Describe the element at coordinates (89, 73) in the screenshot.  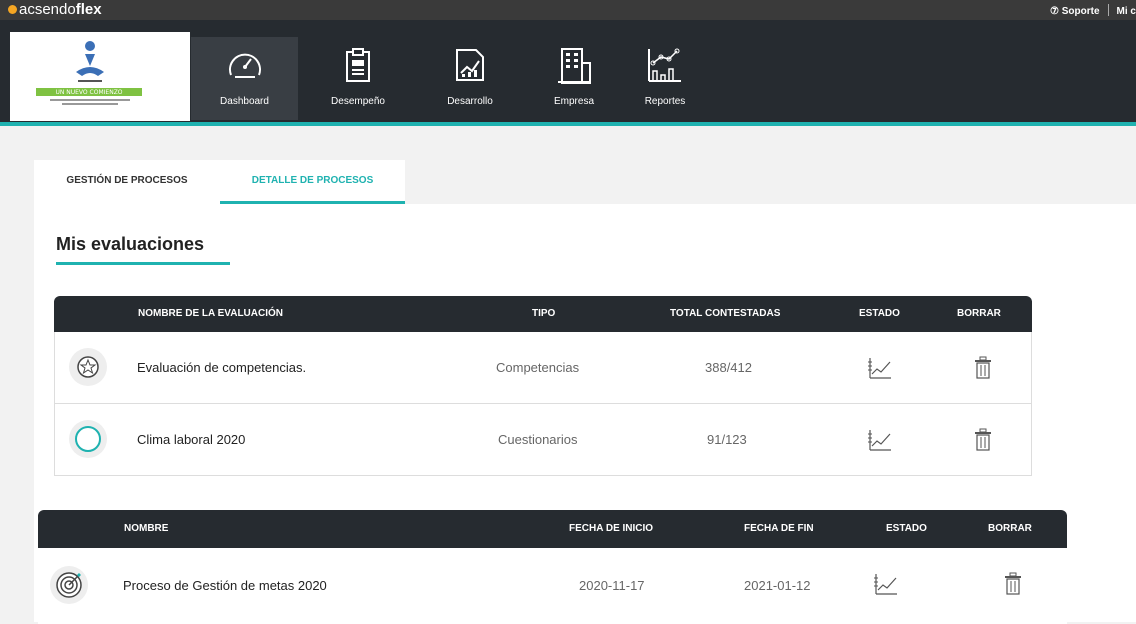
I see `company-logo-image: UN NUEVO COMIENZO` at that location.